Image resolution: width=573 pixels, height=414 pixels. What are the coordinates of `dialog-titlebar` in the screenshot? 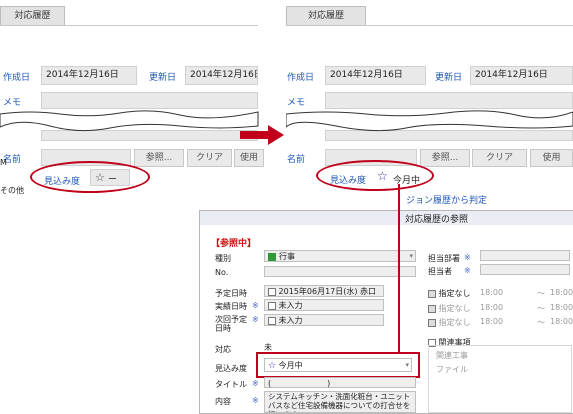 It's located at (386, 218).